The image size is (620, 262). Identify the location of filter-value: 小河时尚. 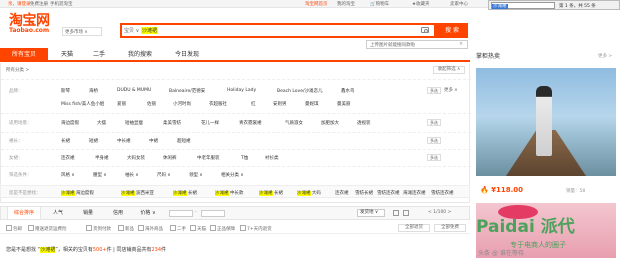
(182, 104).